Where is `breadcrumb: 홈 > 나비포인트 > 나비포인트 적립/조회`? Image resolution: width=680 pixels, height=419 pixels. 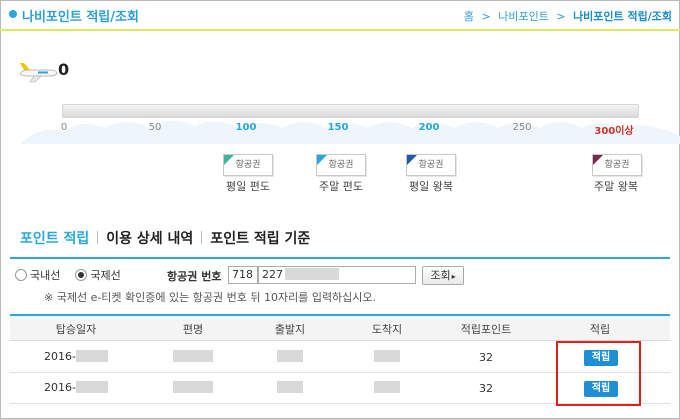 breadcrumb: 홈 > 나비포인트 > 나비포인트 적립/조회 is located at coordinates (566, 16).